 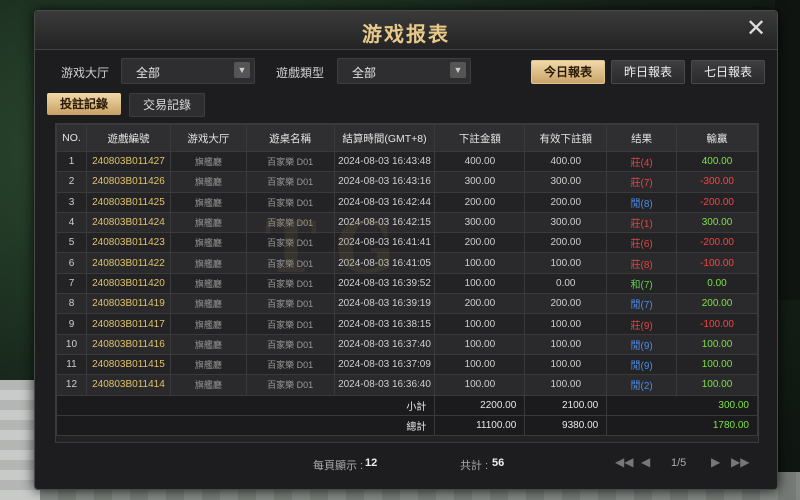 I want to click on hall-select-value: 全部, so click(x=148, y=73).